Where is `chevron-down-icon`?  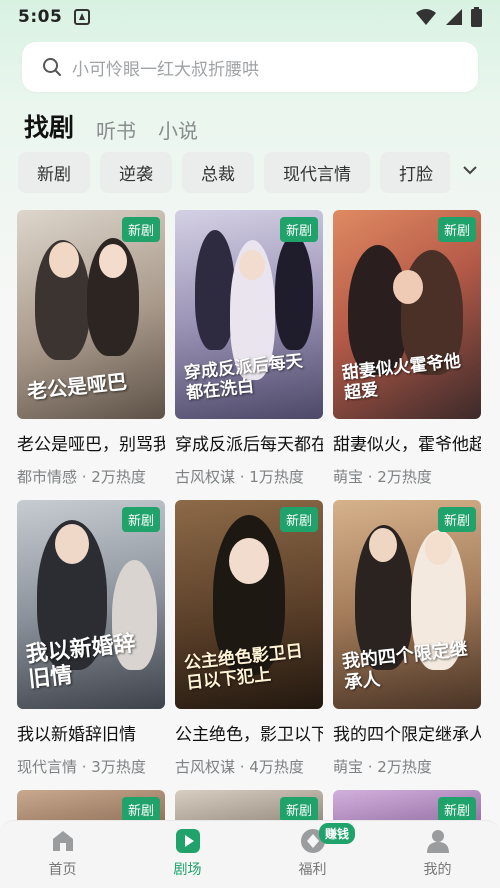
chevron-down-icon is located at coordinates (470, 170).